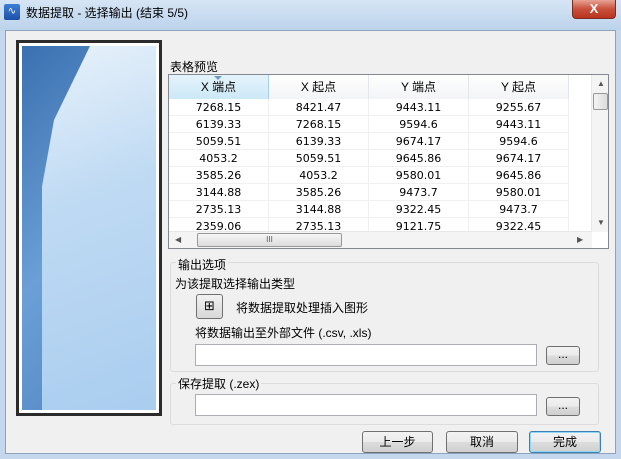 Image resolution: width=621 pixels, height=459 pixels. I want to click on column-header-label: Y 端点, so click(418, 87).